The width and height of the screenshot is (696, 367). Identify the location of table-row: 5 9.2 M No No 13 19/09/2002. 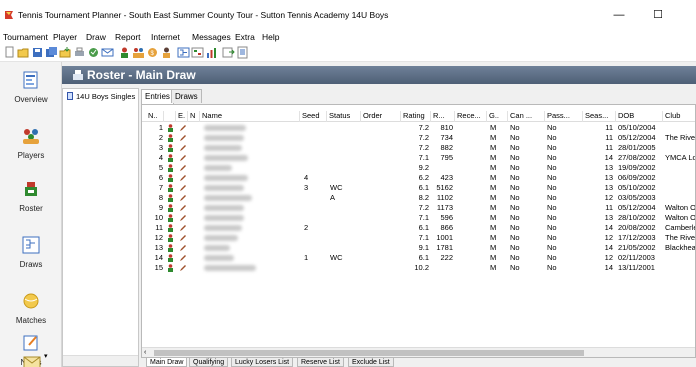
(418, 168).